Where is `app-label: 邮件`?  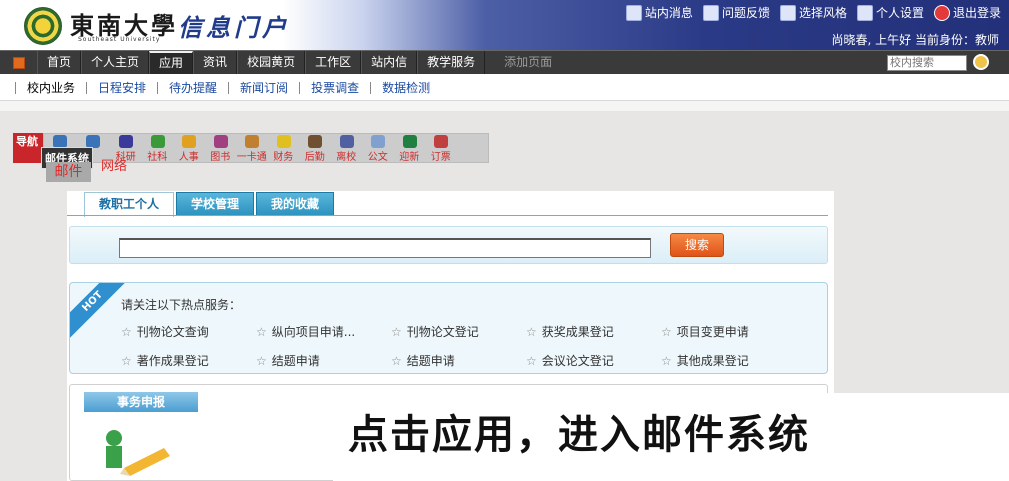 app-label: 邮件 is located at coordinates (68, 172).